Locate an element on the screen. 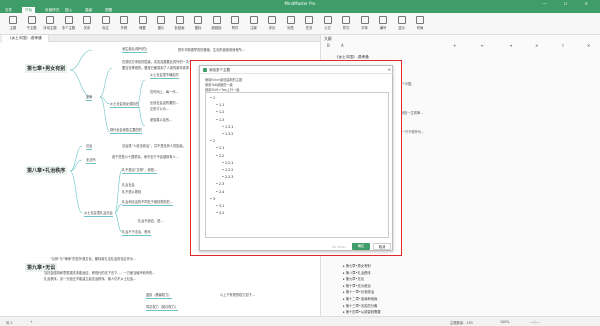 The height and width of the screenshot is (326, 600). toolbar-label: 注释 is located at coordinates (253, 28).